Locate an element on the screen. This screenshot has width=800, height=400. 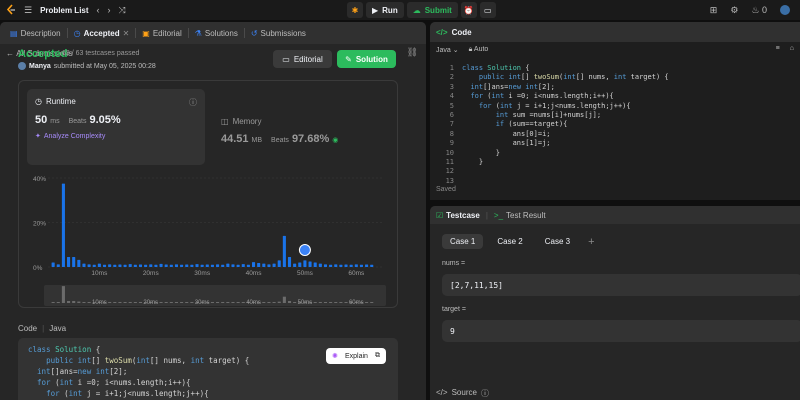
alarm-icon: ⏰ is located at coordinates (468, 10).